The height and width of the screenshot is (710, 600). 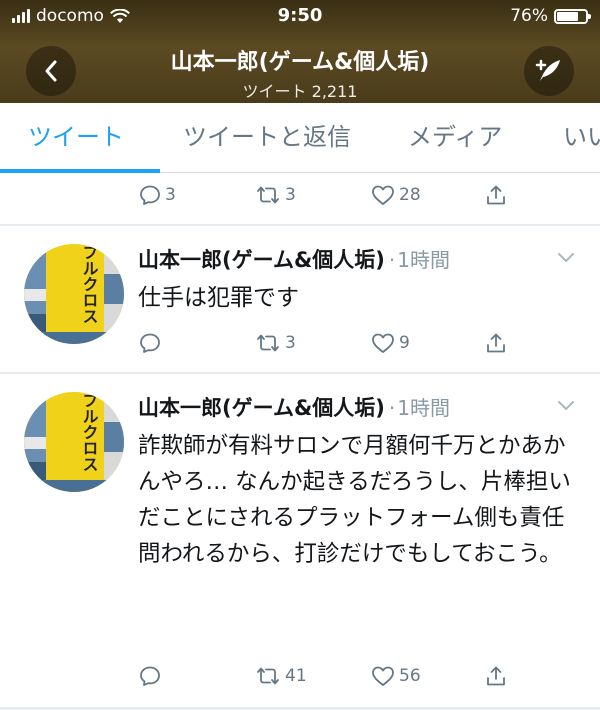 I want to click on like-button: 9, so click(x=390, y=343).